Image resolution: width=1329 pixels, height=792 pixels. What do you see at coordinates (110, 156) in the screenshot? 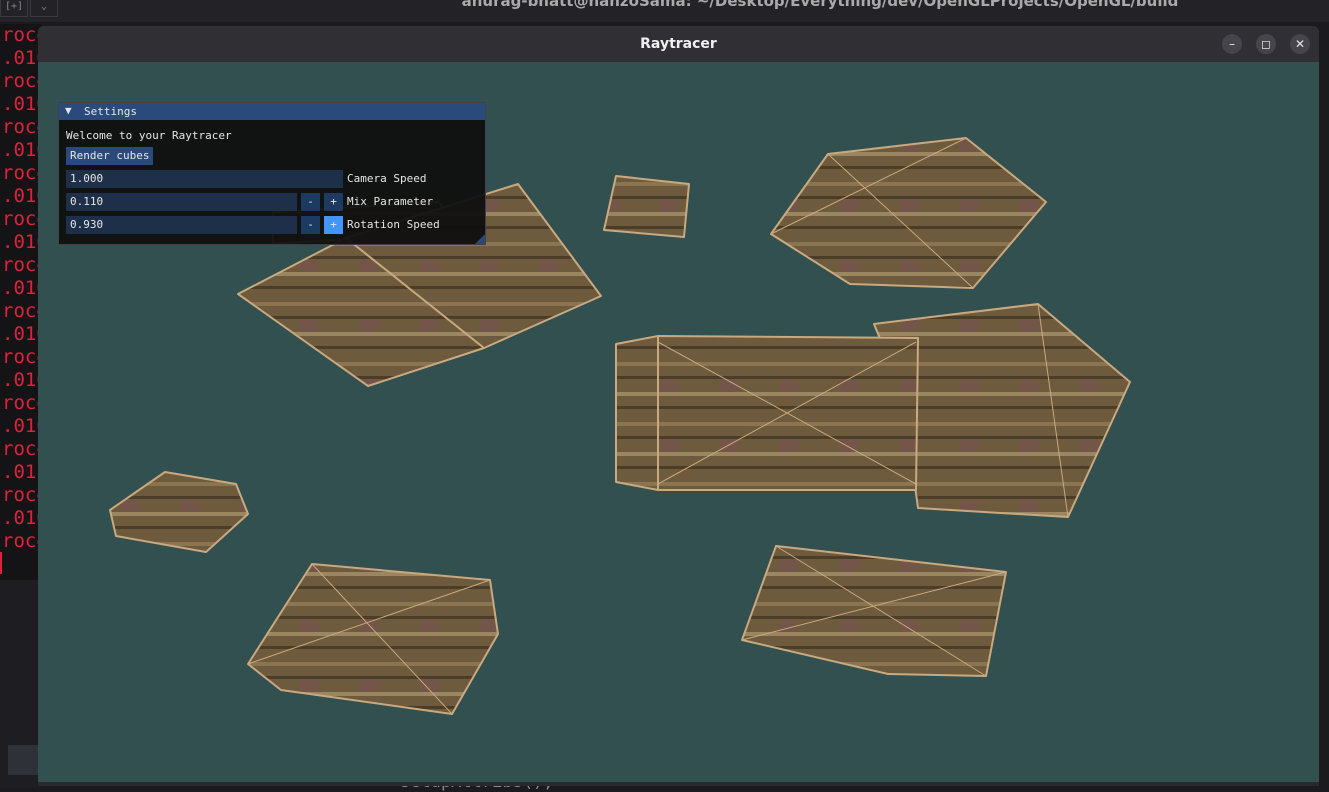
I see `render-cubes-button: Render cubes` at bounding box center [110, 156].